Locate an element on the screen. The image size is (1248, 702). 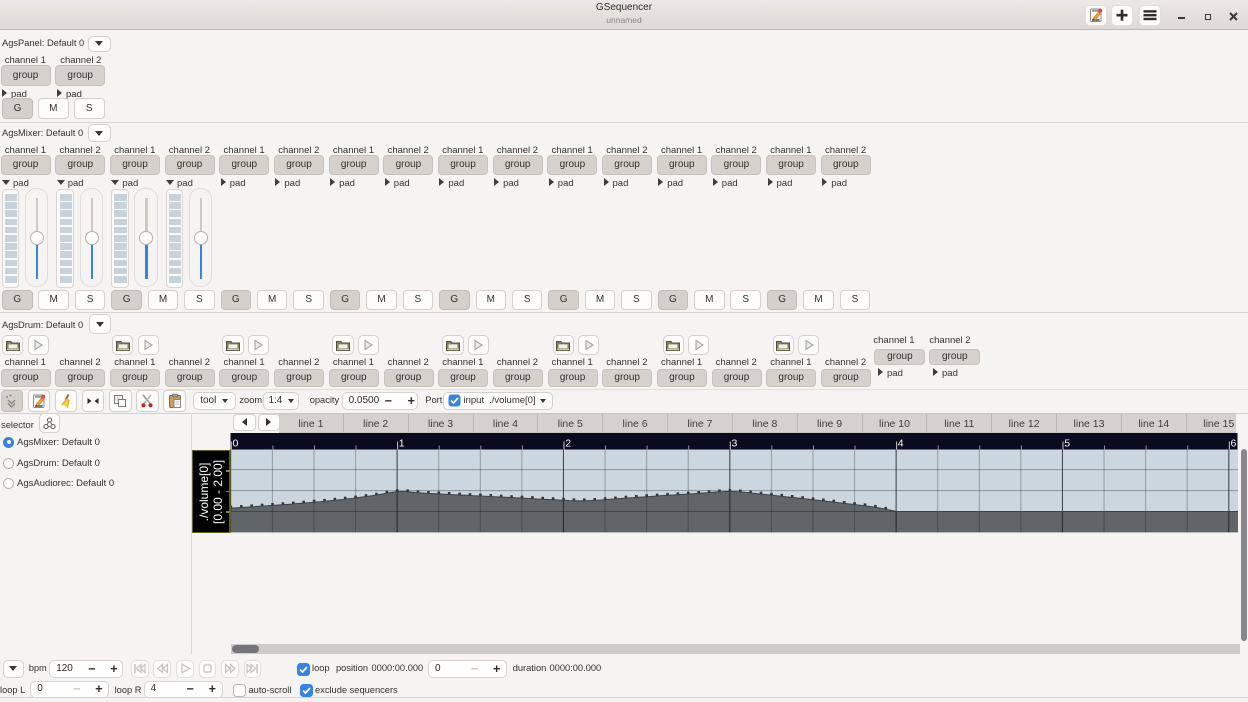
svg-text: [0.00 - 2.00] is located at coordinates (218, 492).